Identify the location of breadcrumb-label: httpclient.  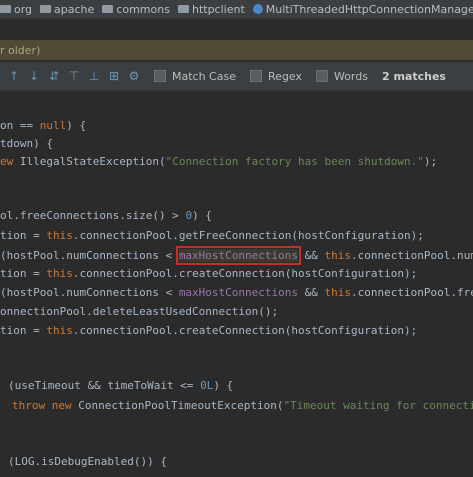
(218, 9).